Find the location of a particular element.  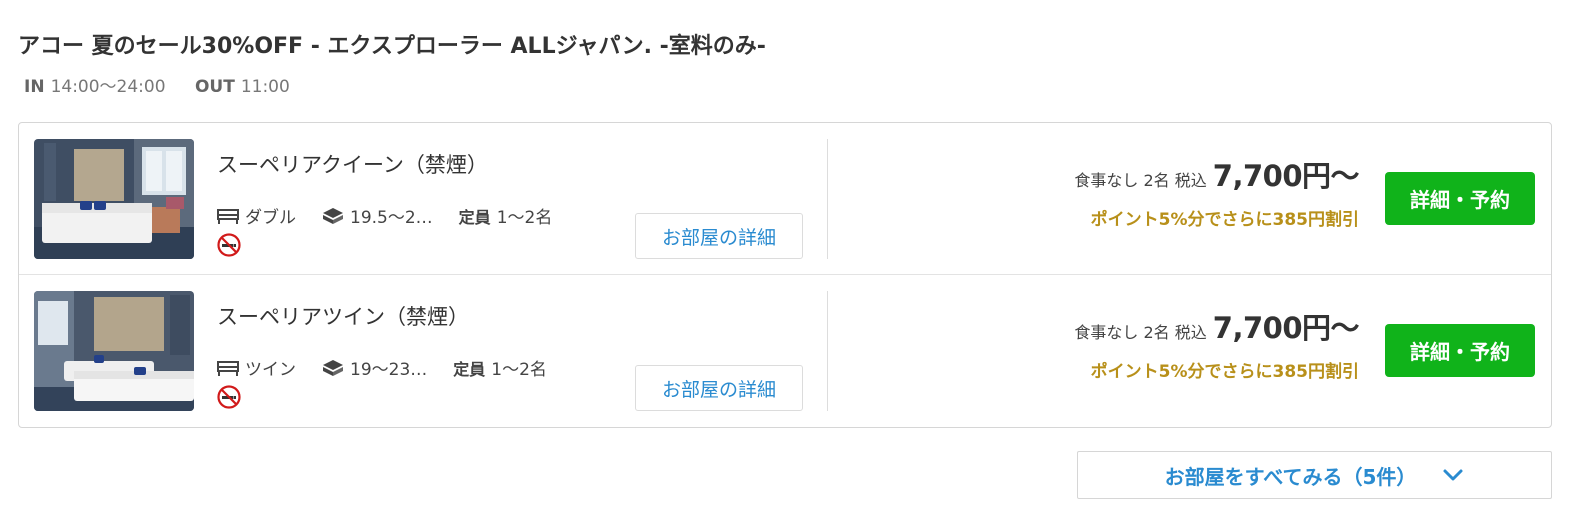

bed-type: ツイン is located at coordinates (256, 367).